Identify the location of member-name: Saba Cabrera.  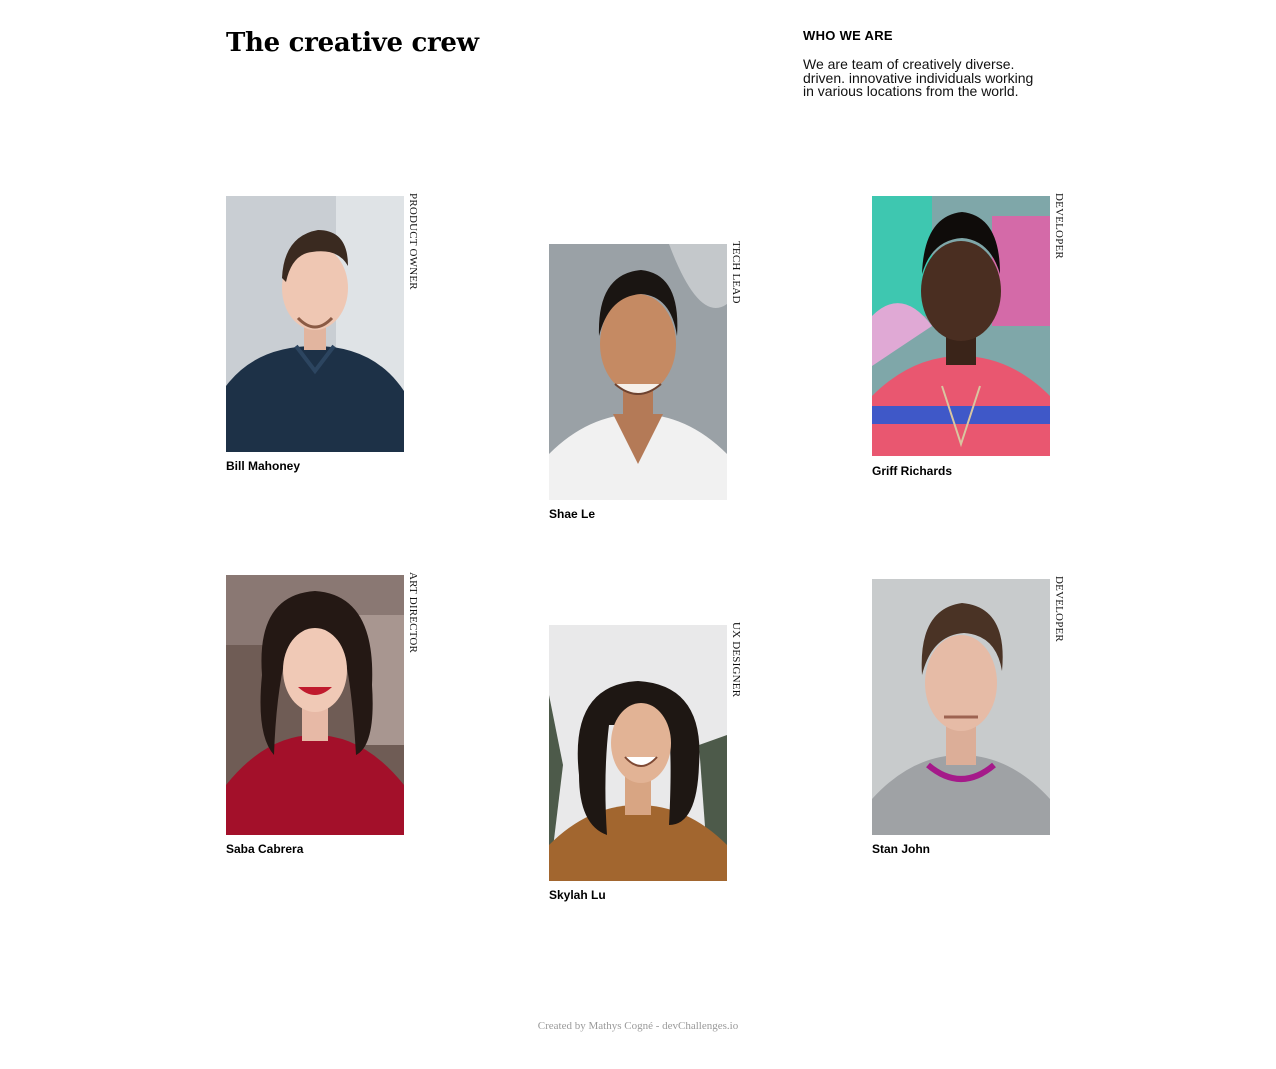
(265, 849).